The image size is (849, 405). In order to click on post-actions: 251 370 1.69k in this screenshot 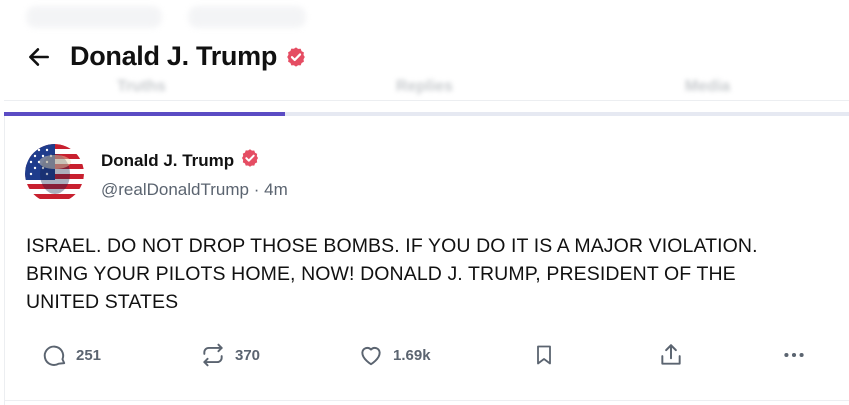, I will do `click(427, 359)`.